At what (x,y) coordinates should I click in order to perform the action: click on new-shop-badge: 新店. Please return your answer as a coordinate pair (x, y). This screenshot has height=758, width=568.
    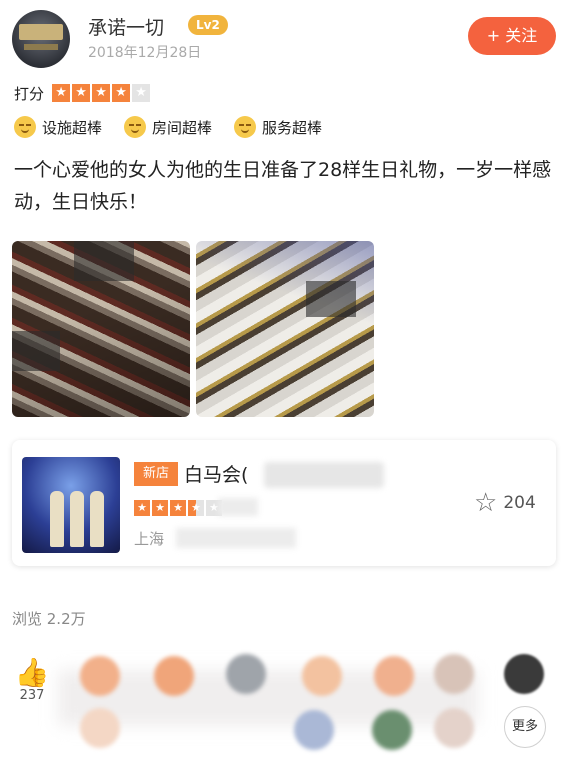
    Looking at the image, I should click on (156, 474).